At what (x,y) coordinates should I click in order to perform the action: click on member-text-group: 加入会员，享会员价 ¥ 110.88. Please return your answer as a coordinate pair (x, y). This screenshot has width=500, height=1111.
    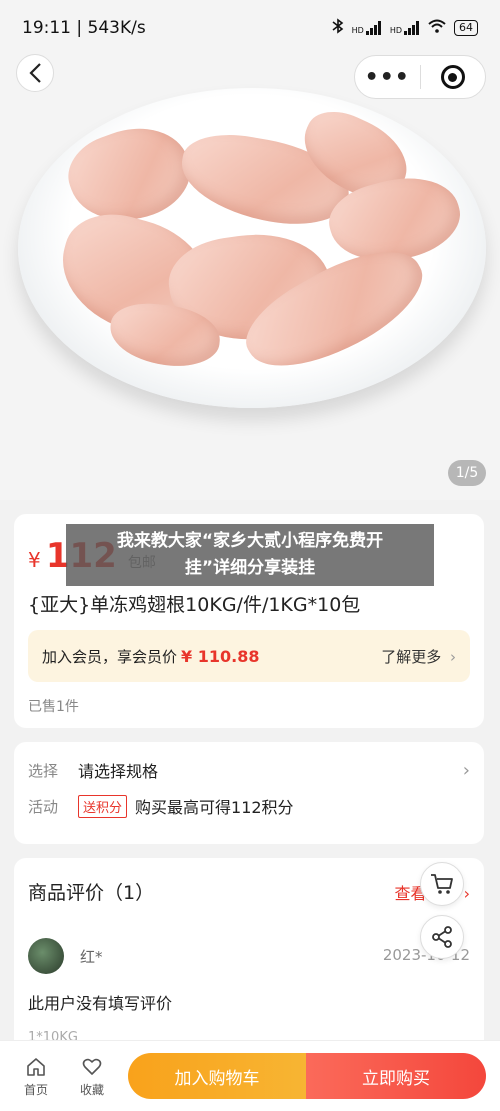
    Looking at the image, I should click on (150, 656).